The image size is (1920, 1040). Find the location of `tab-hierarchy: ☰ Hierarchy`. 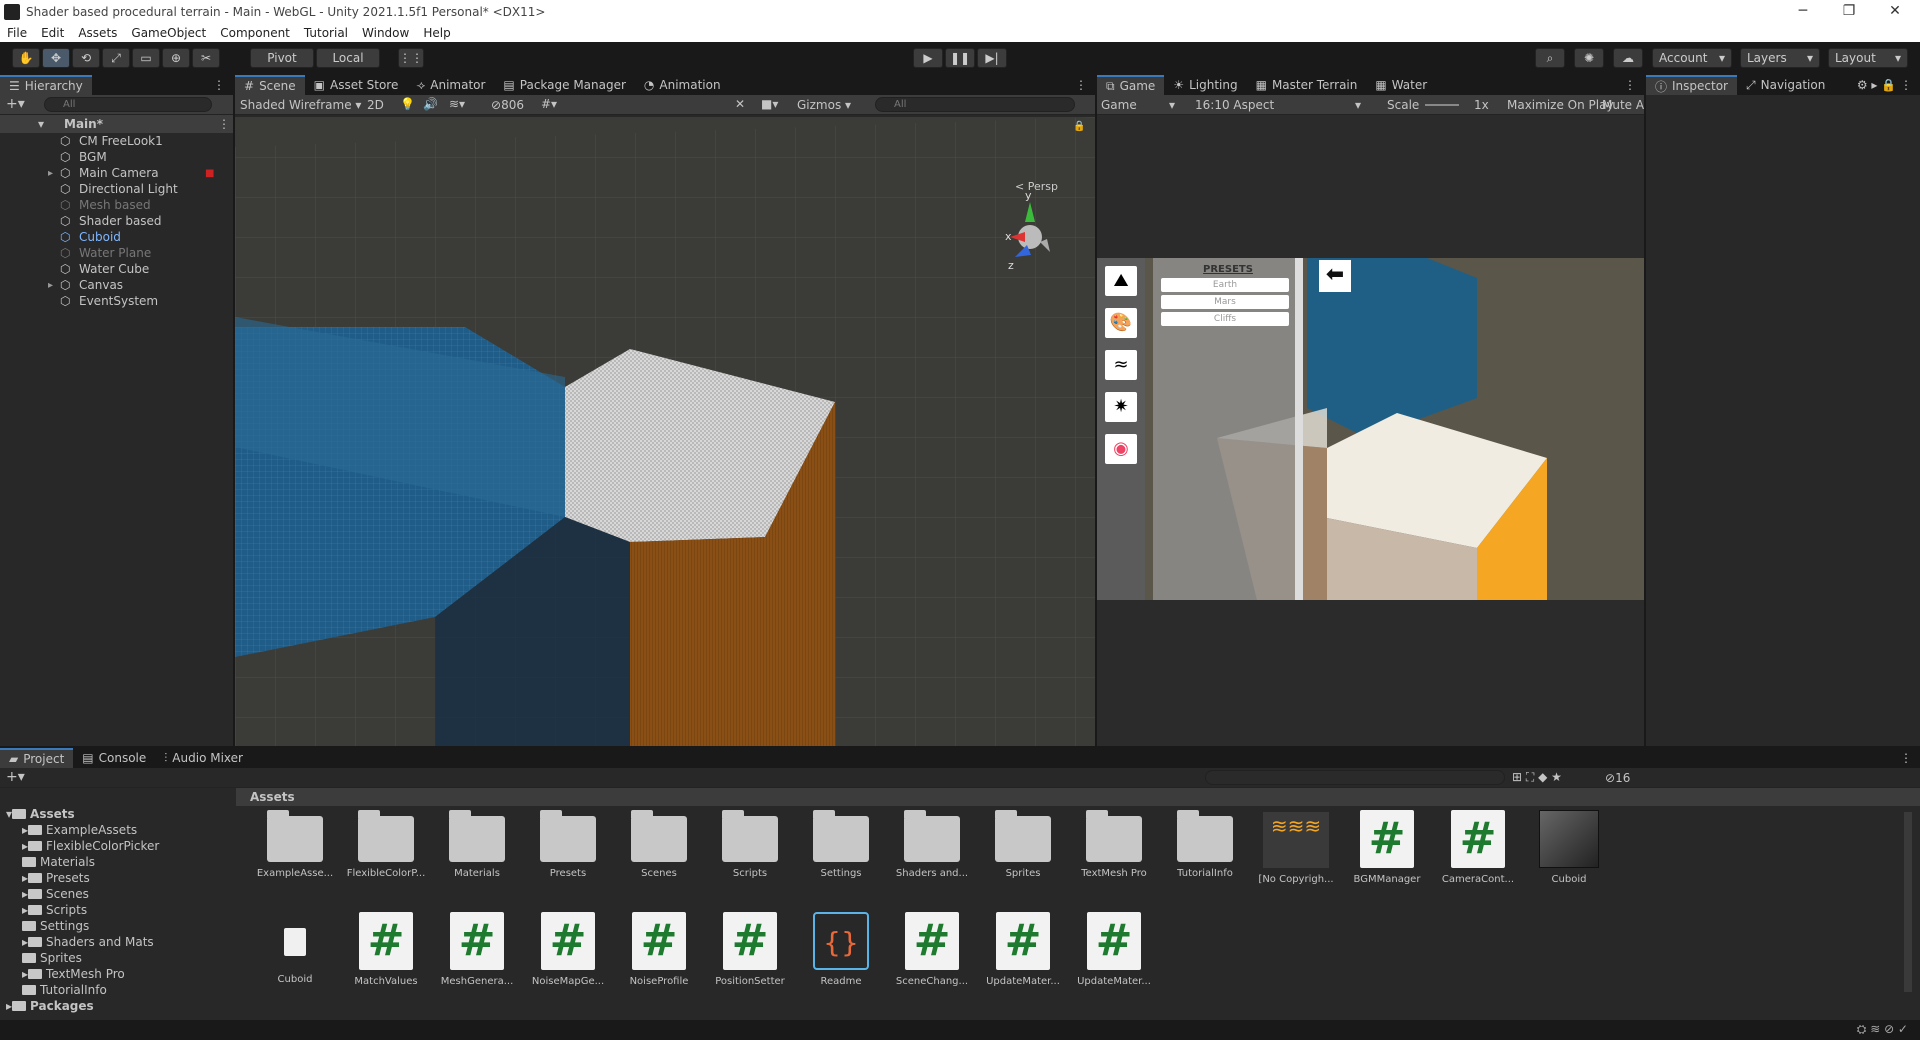

tab-hierarchy: ☰ Hierarchy is located at coordinates (46, 85).